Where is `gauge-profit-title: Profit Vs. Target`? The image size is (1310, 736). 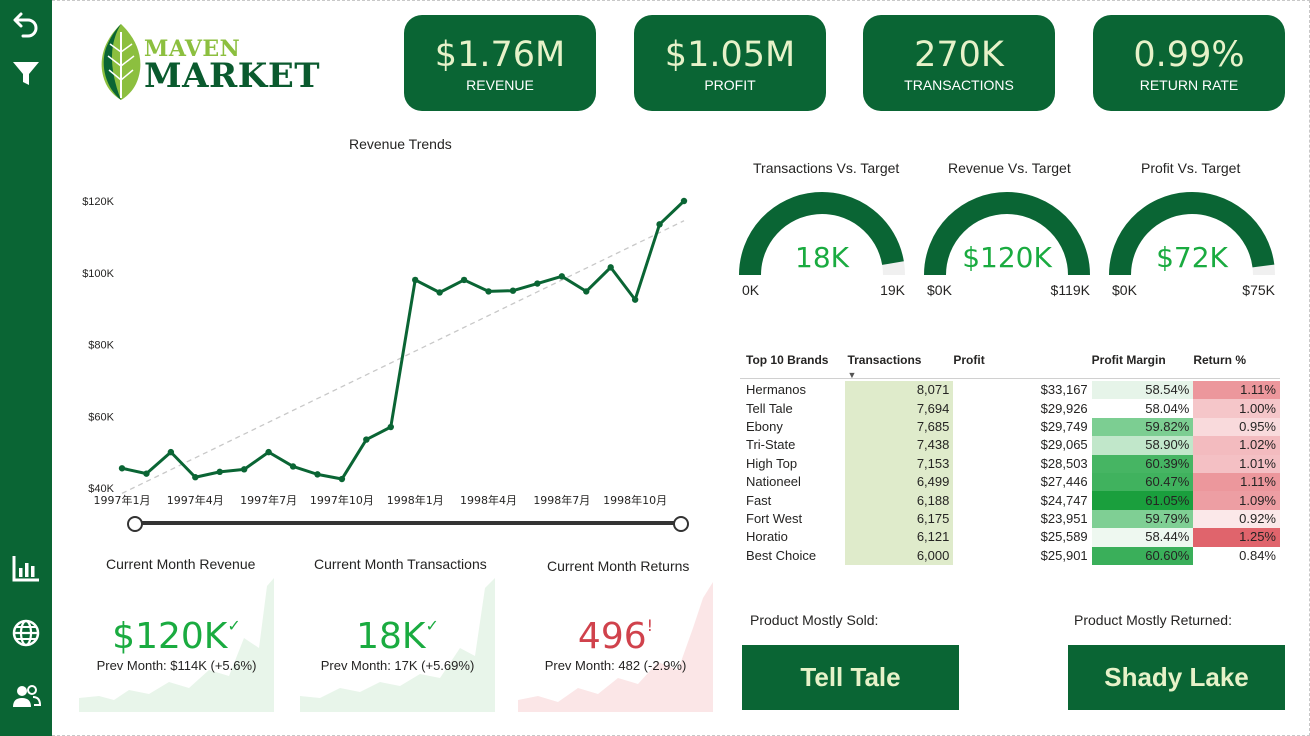 gauge-profit-title: Profit Vs. Target is located at coordinates (1191, 168).